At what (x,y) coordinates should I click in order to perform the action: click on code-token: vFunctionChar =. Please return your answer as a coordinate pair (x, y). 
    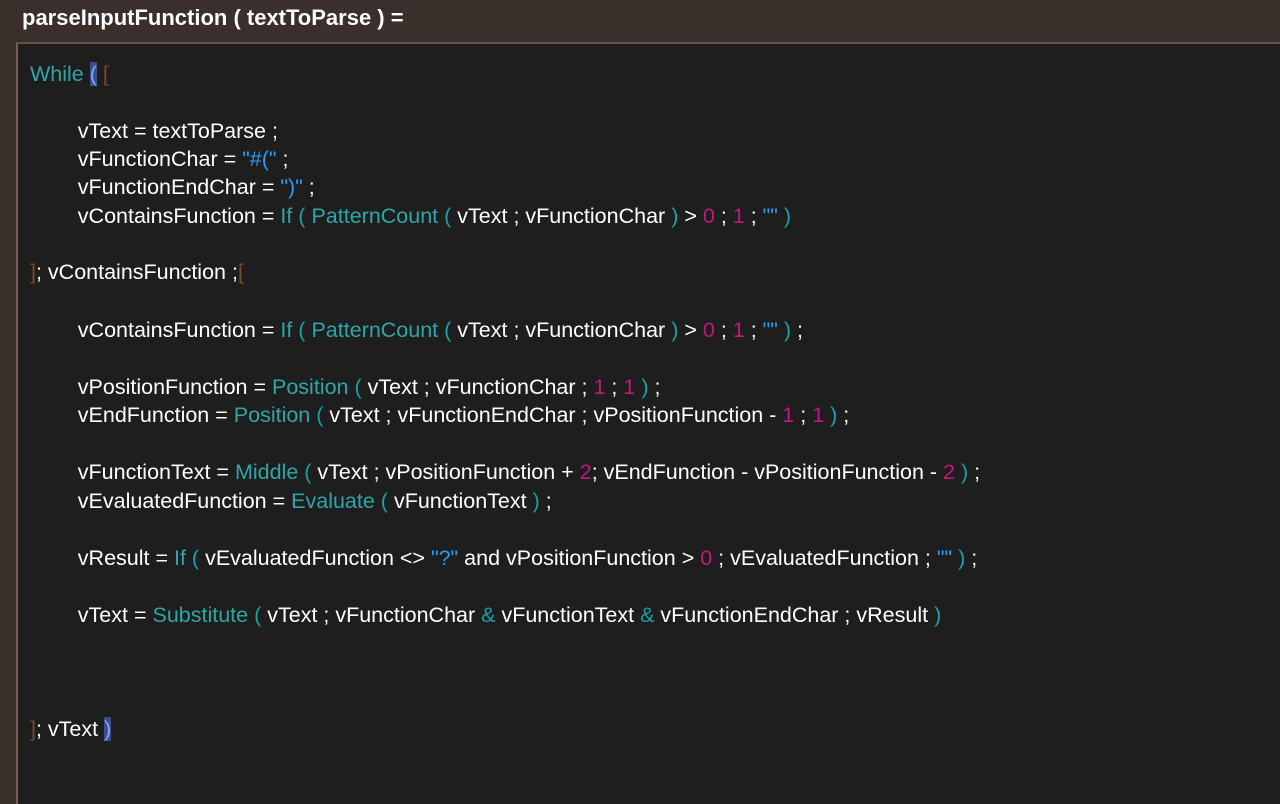
    Looking at the image, I should click on (136, 159).